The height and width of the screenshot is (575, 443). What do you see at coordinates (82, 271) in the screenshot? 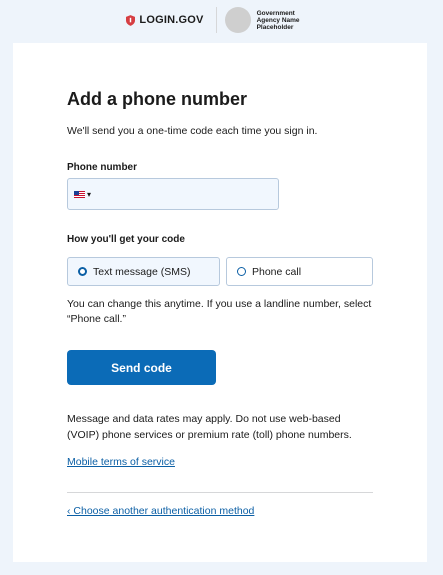
I see `radio-selected-icon` at bounding box center [82, 271].